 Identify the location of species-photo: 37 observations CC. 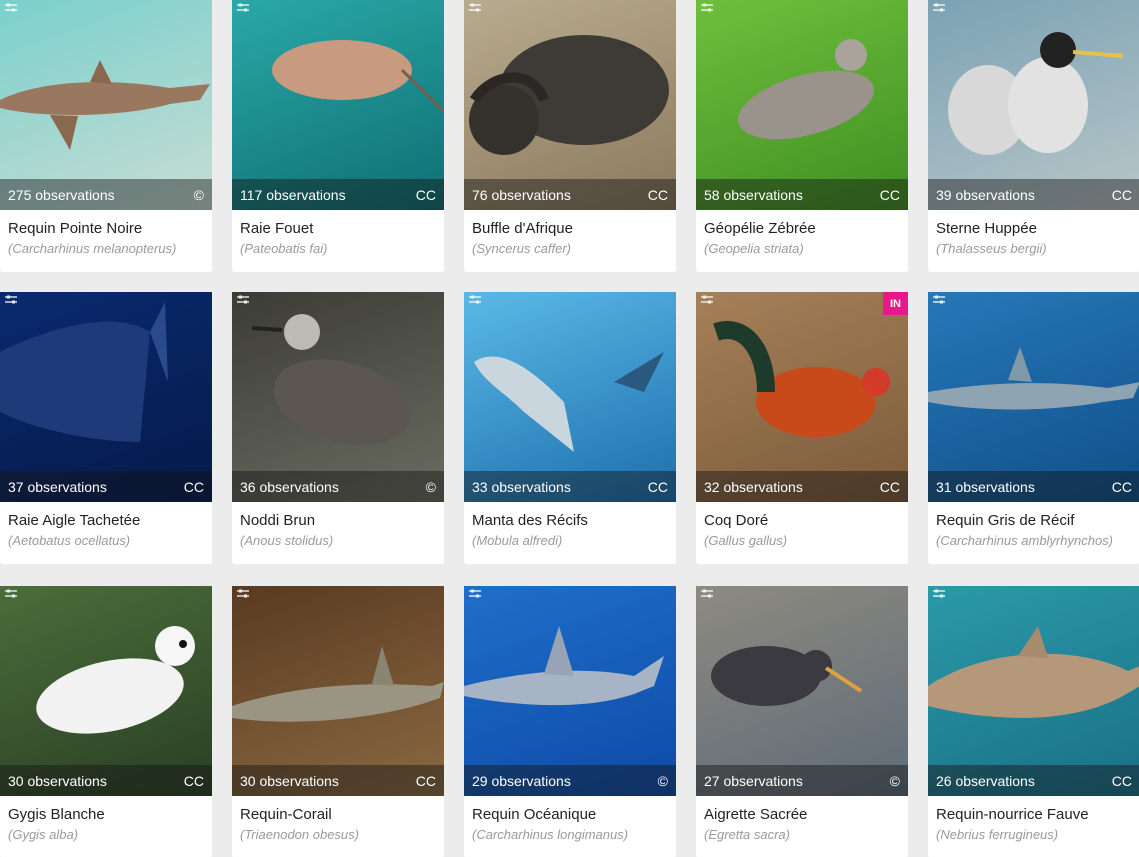
(106, 397).